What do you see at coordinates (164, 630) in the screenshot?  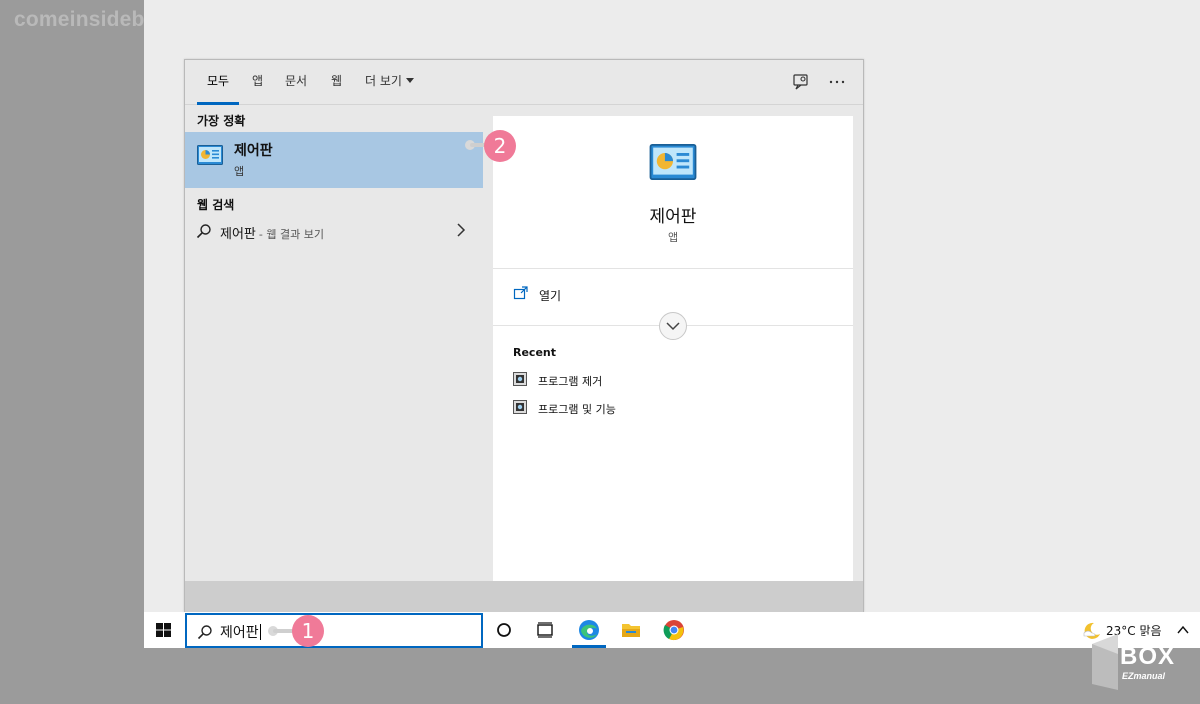 I see `windows-start-icon` at bounding box center [164, 630].